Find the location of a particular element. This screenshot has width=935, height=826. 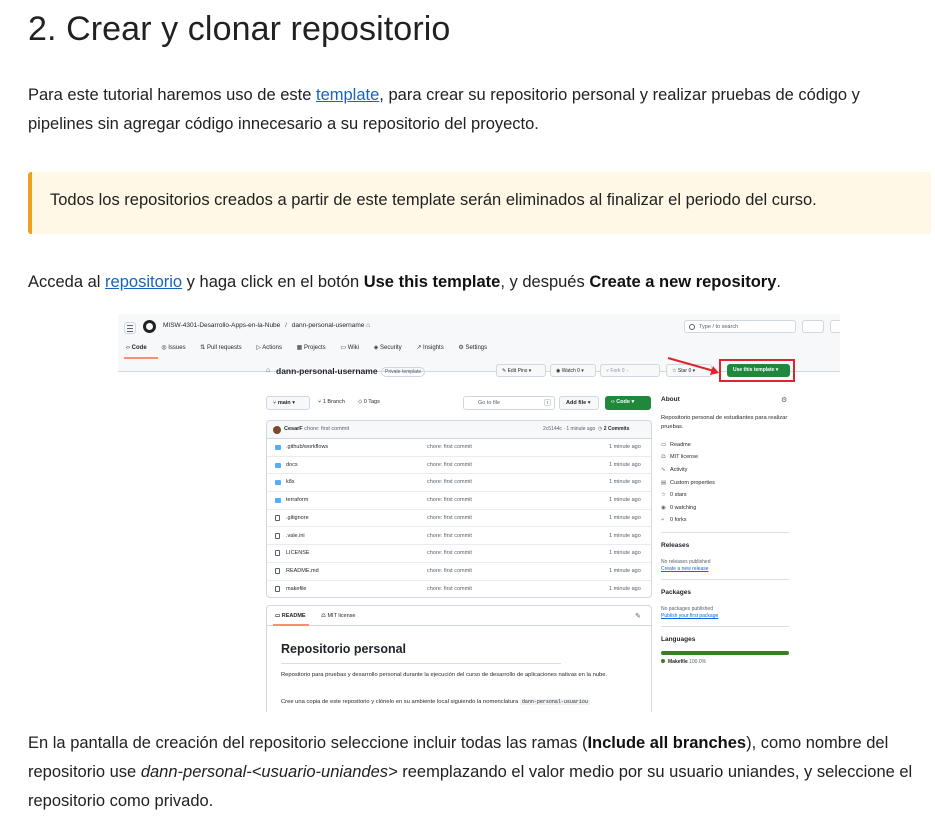

step-text-3: , y después is located at coordinates (545, 282).